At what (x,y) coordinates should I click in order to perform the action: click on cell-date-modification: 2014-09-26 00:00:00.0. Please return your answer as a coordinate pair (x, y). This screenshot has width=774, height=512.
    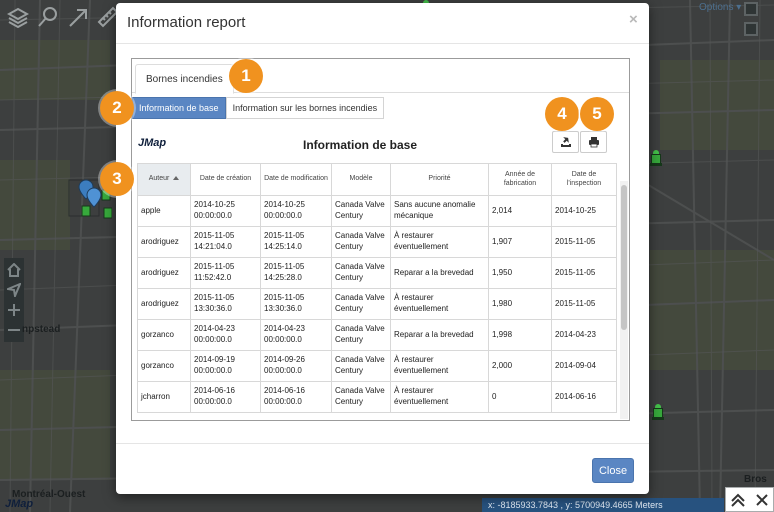
    Looking at the image, I should click on (296, 366).